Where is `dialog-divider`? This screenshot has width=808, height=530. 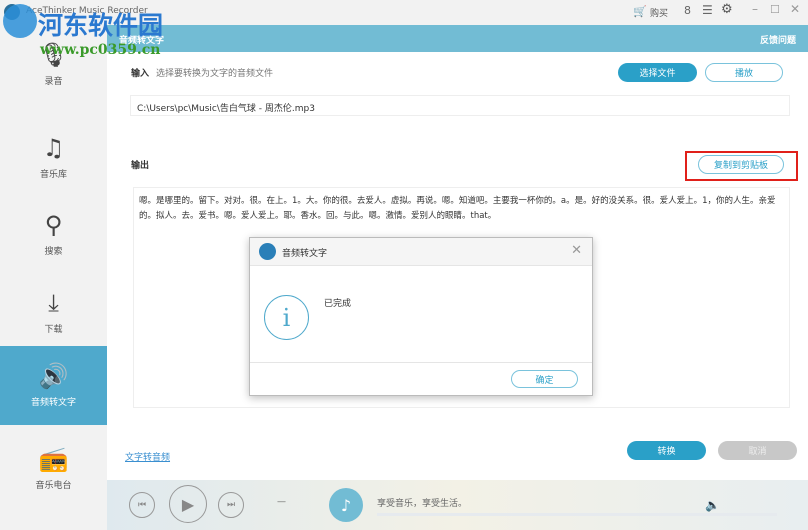
dialog-divider is located at coordinates (421, 362).